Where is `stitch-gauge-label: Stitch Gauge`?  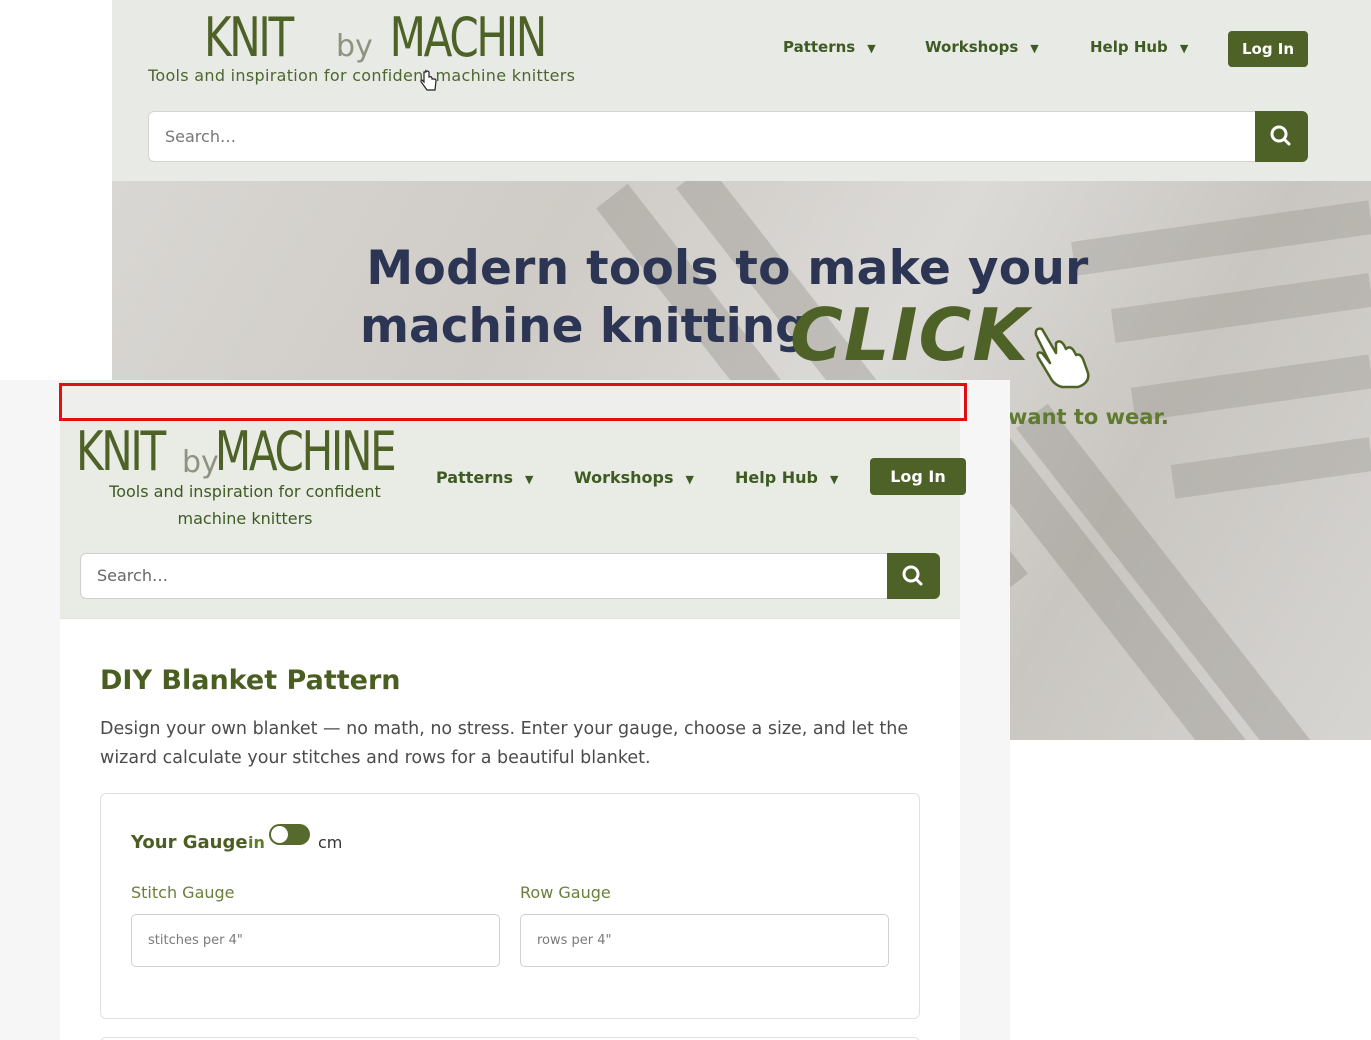 stitch-gauge-label: Stitch Gauge is located at coordinates (183, 892).